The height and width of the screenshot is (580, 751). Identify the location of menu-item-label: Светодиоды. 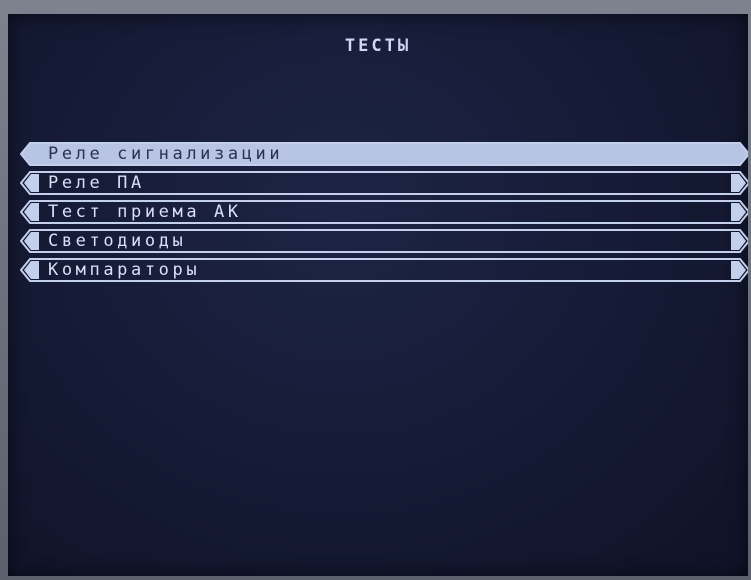
(117, 241).